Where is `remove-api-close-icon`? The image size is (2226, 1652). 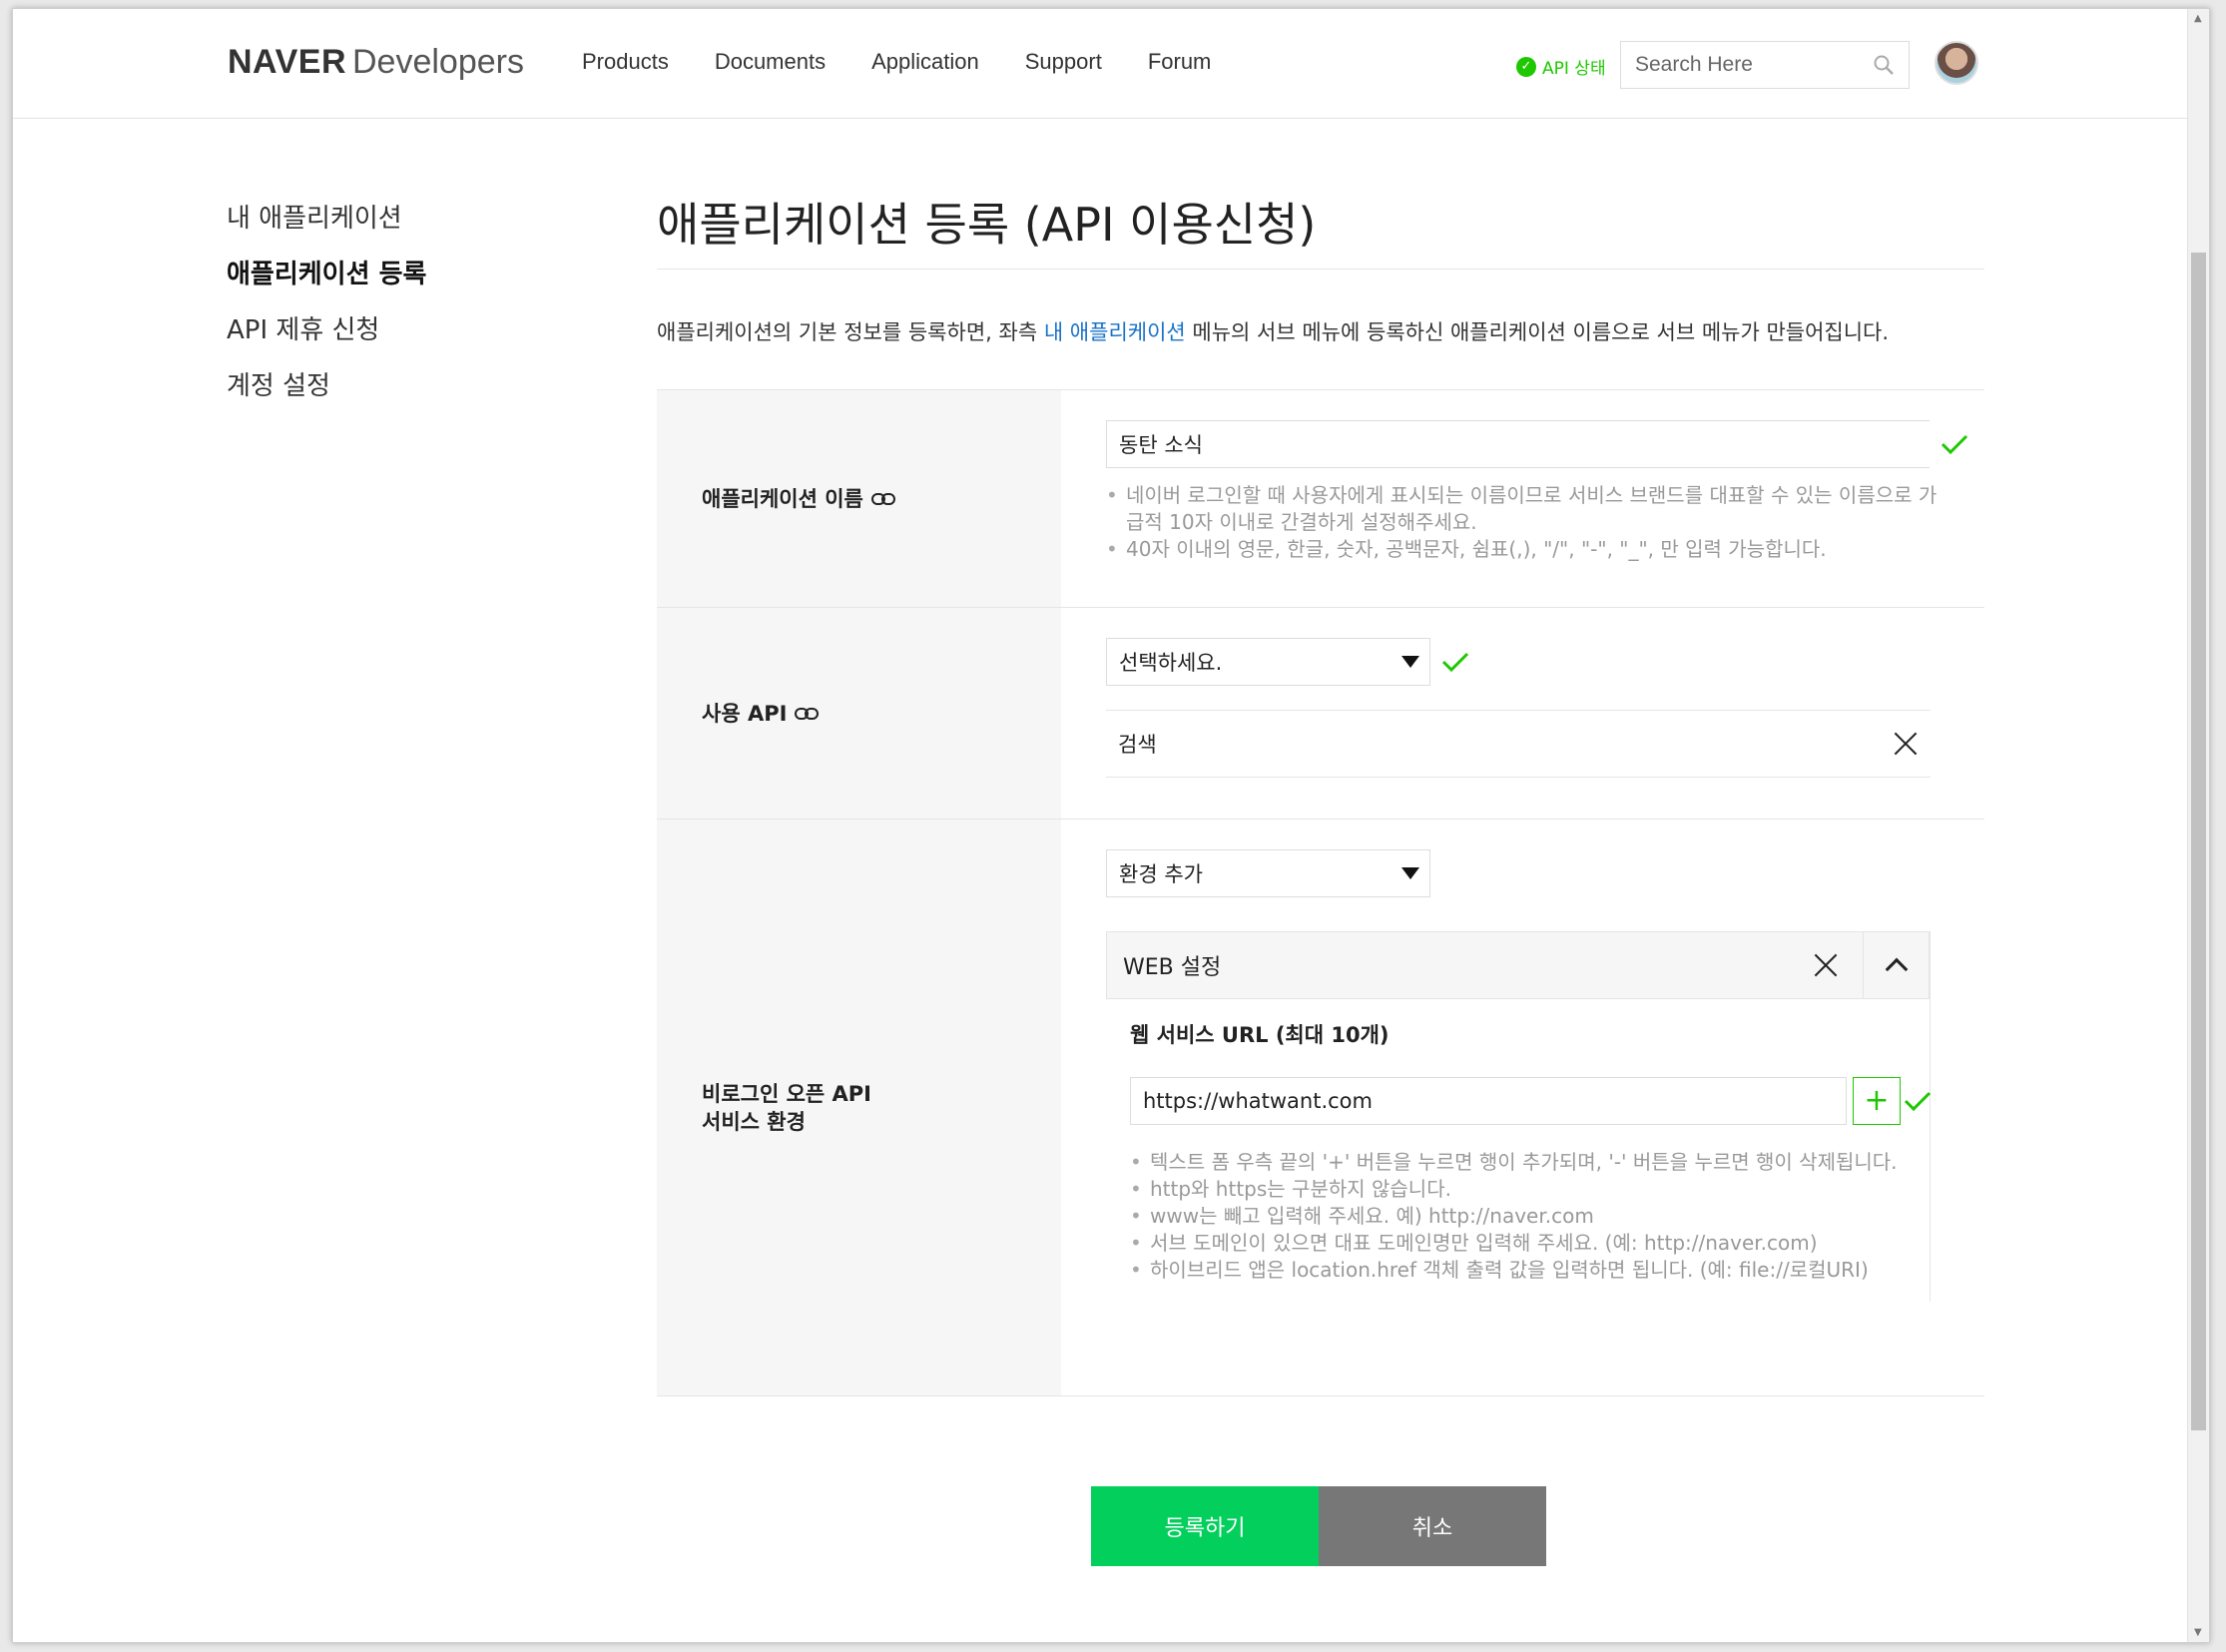
remove-api-close-icon is located at coordinates (1906, 744).